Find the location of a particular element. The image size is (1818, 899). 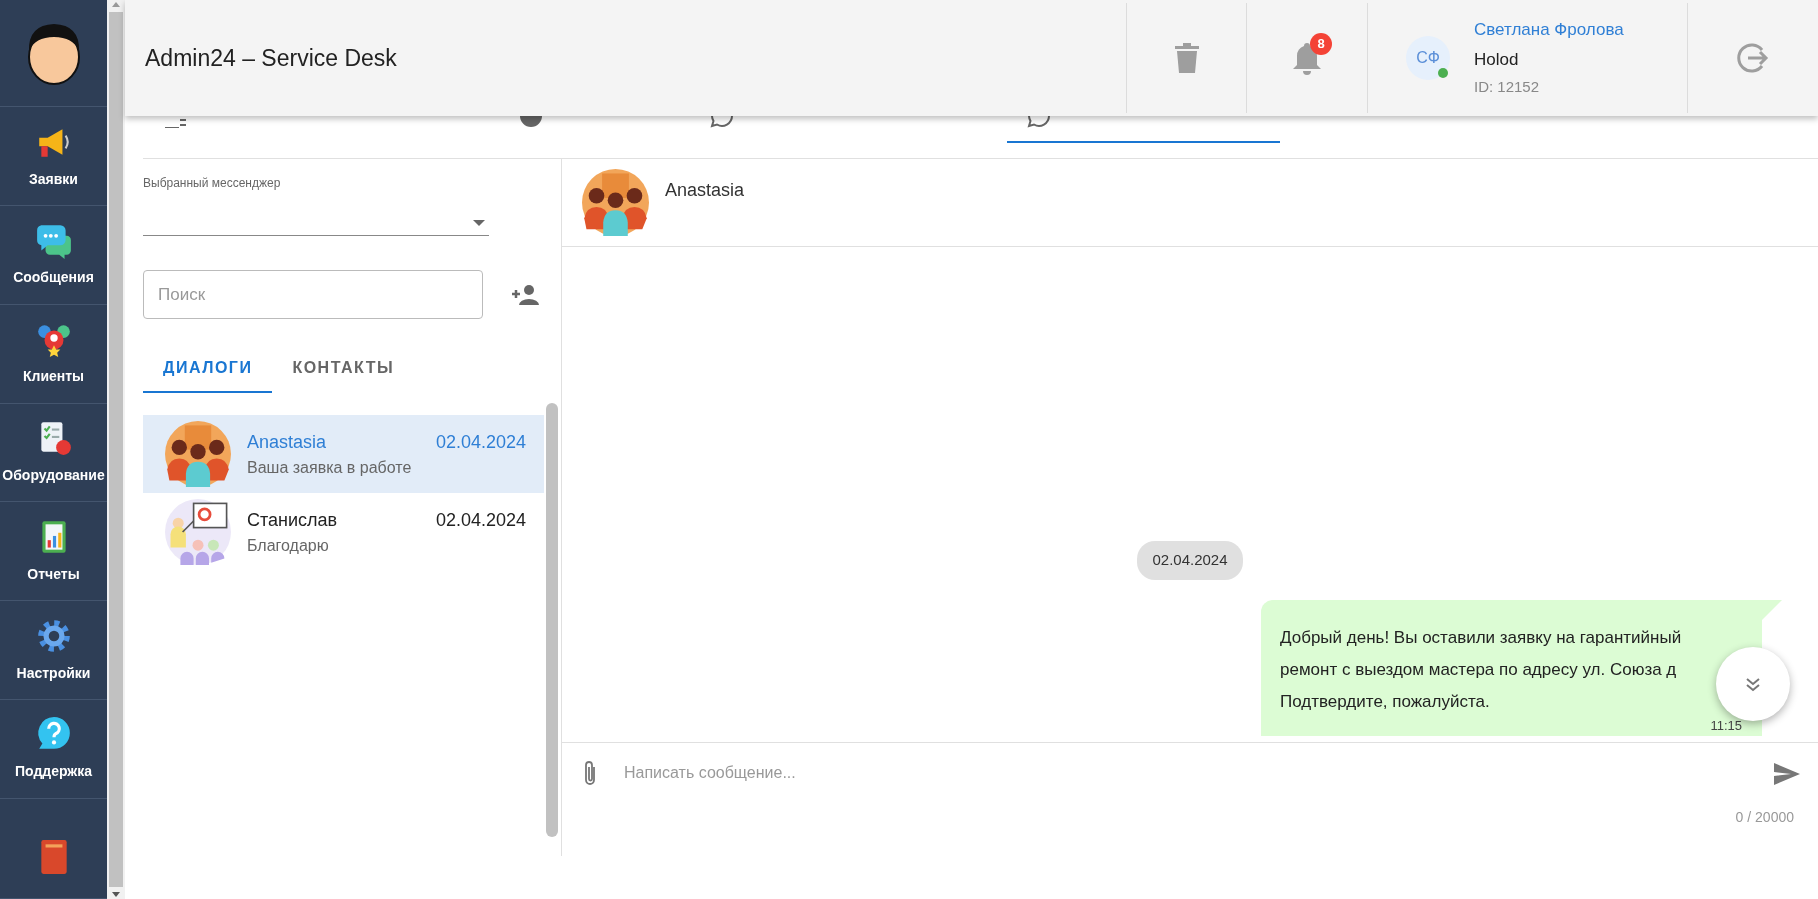

messenger-select: Выбранный мессенджер is located at coordinates (316, 205).